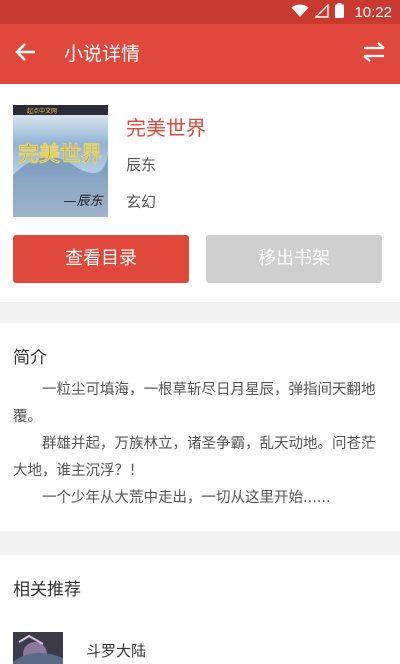 This screenshot has width=400, height=664. Describe the element at coordinates (194, 403) in the screenshot. I see `intro-paragraph: 一粒尘可填海，一根草斩尽日月星辰，弹指间天翻地覆。` at that location.